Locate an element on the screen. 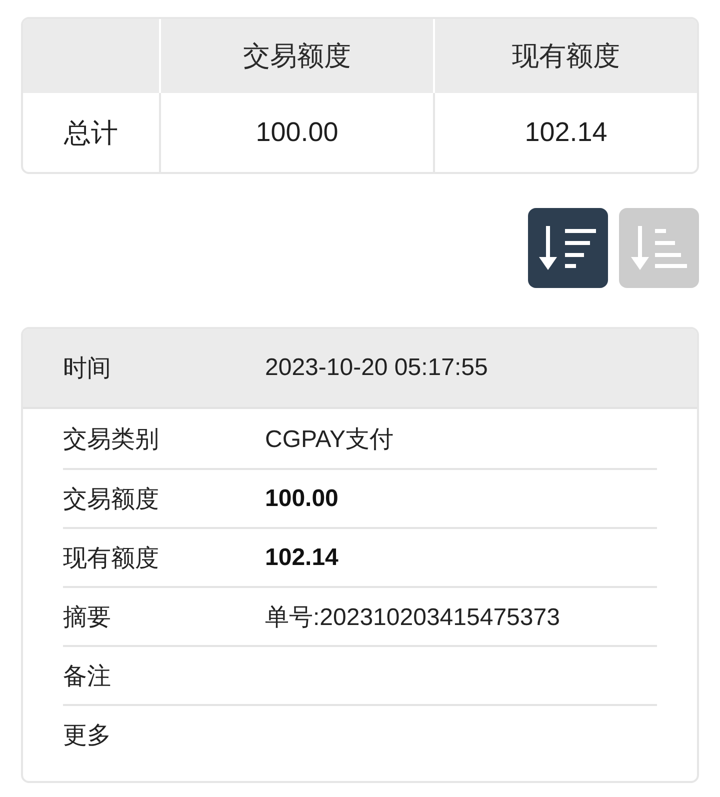 This screenshot has height=797, width=720. field-label: 备注 is located at coordinates (87, 677).